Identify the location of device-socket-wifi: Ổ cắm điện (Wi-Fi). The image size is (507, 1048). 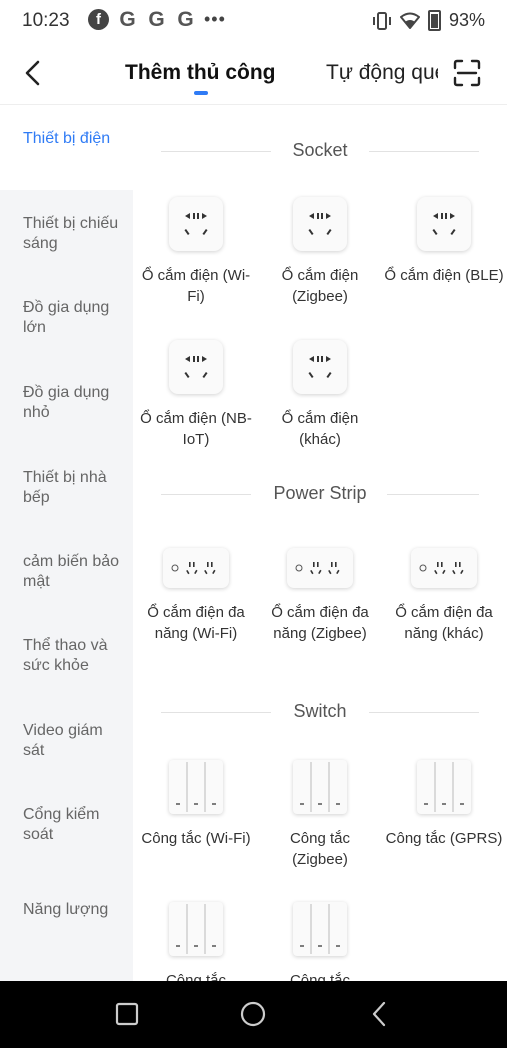
(196, 252).